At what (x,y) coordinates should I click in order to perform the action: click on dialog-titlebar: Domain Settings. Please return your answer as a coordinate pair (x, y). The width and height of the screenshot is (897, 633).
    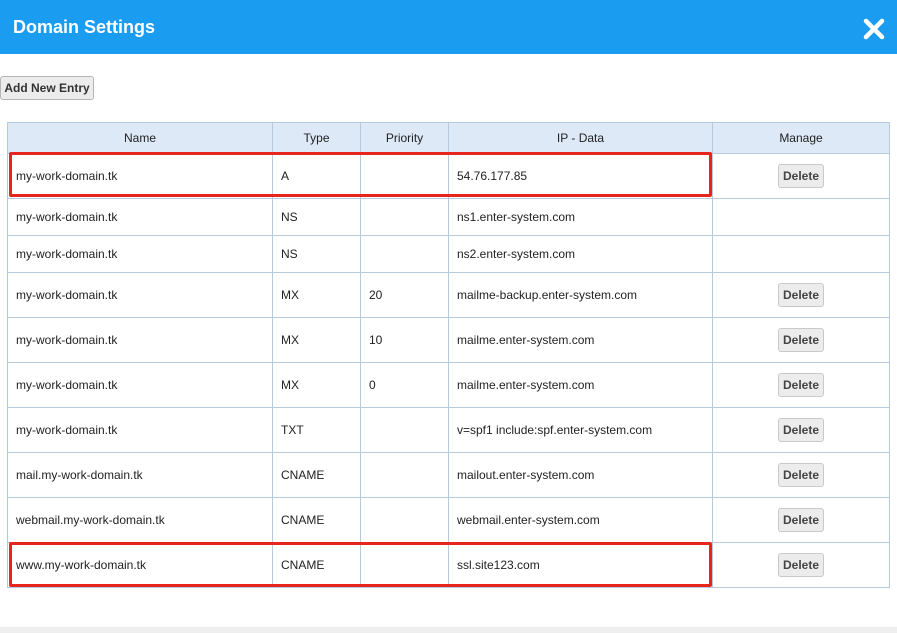
    Looking at the image, I should click on (448, 27).